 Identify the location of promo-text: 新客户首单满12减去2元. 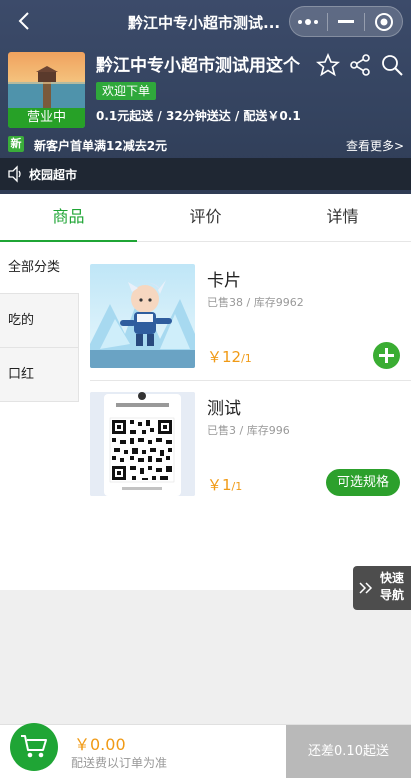
(101, 146).